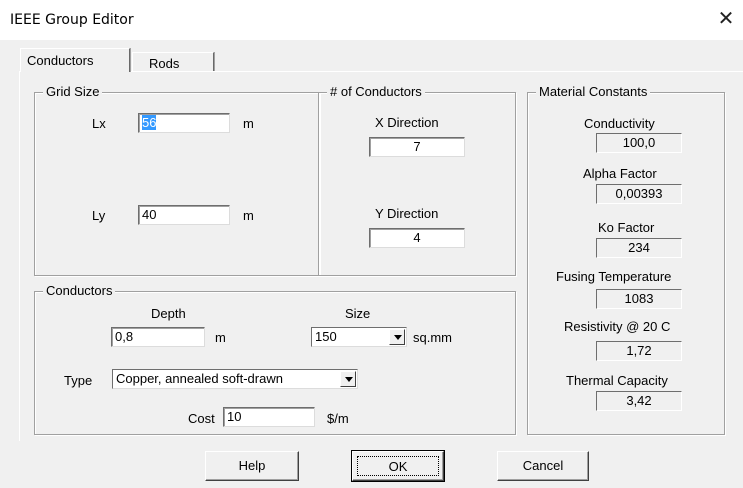 This screenshot has height=488, width=743. Describe the element at coordinates (639, 401) in the screenshot. I see `thermal-capacity-value: 3,42` at that location.